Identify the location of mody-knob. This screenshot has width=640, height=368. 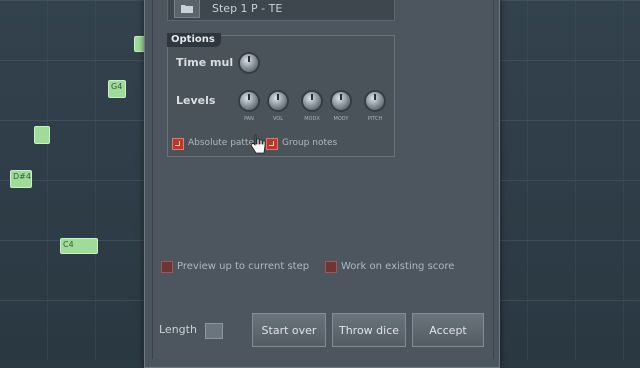
(341, 101).